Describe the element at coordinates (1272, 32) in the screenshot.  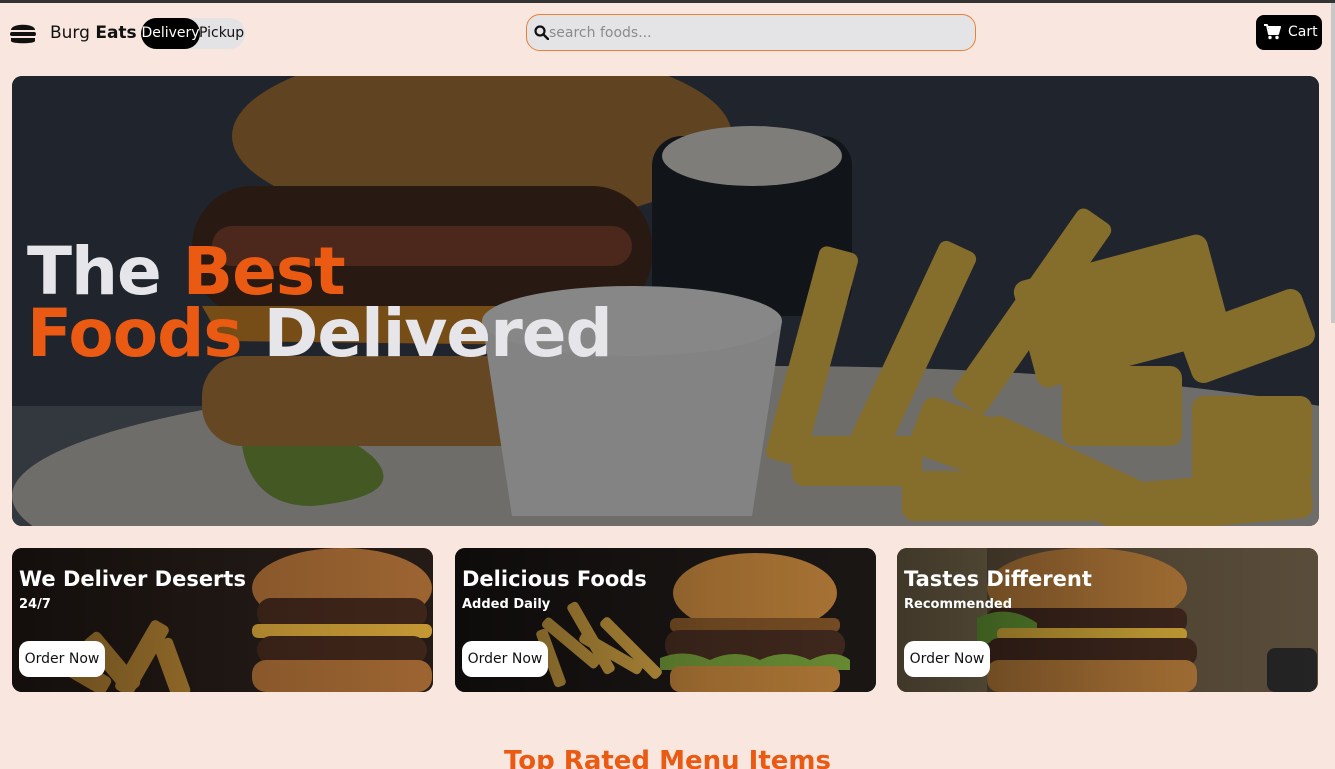
I see `cart-icon` at that location.